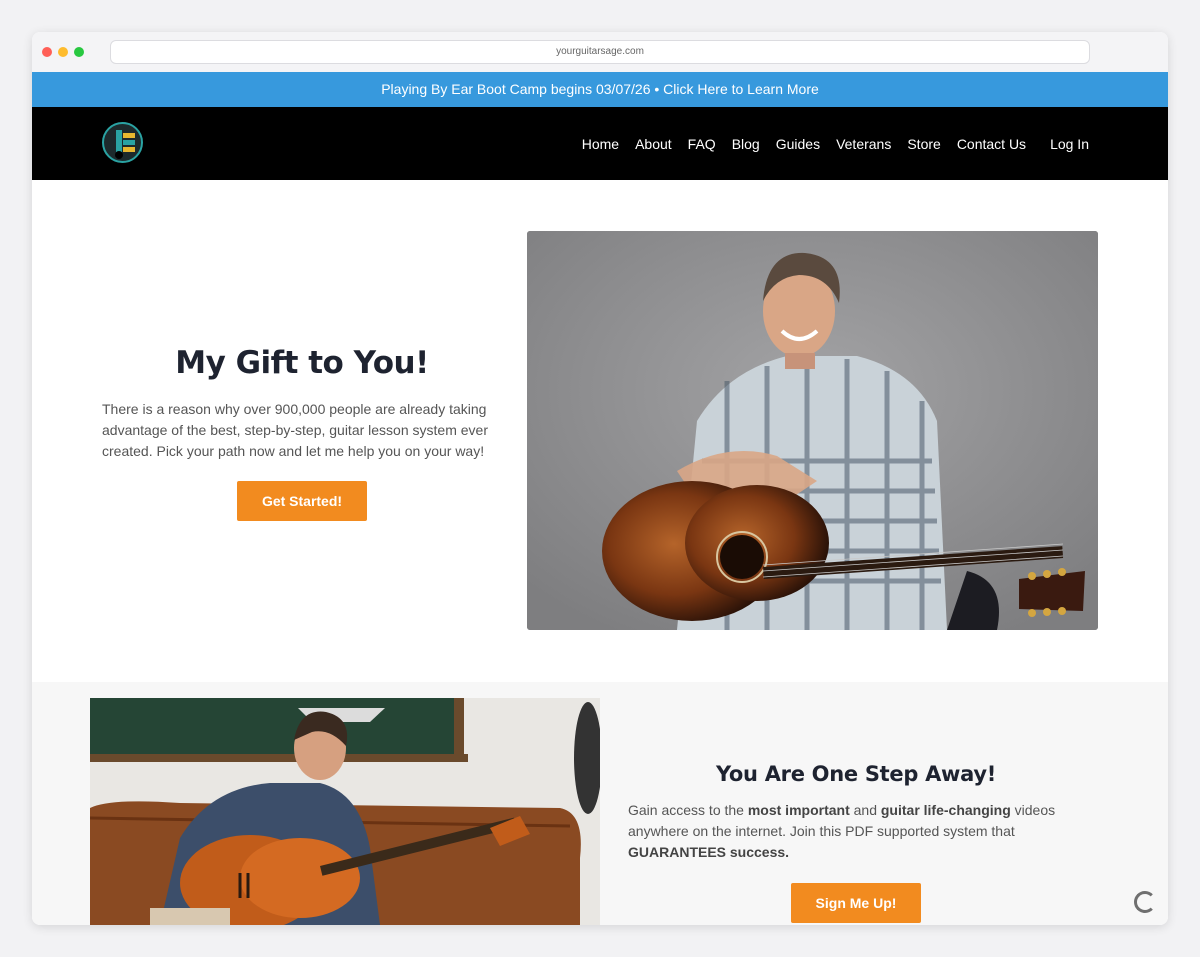 The height and width of the screenshot is (957, 1200). Describe the element at coordinates (923, 144) in the screenshot. I see `nav-item-store: Store` at that location.